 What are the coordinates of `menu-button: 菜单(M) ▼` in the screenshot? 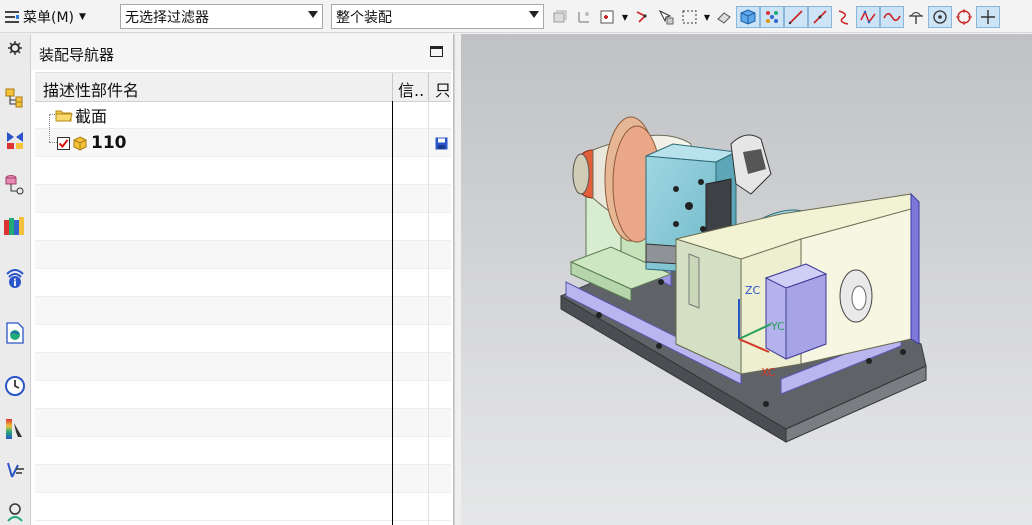 It's located at (45, 17).